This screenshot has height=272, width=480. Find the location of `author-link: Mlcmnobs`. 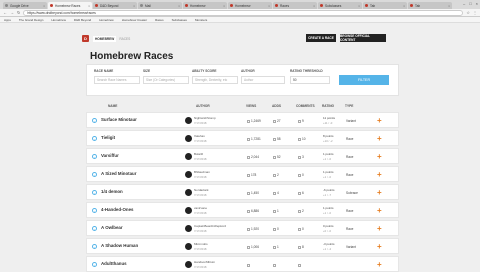

author-link: Mlcmnobs is located at coordinates (201, 244).